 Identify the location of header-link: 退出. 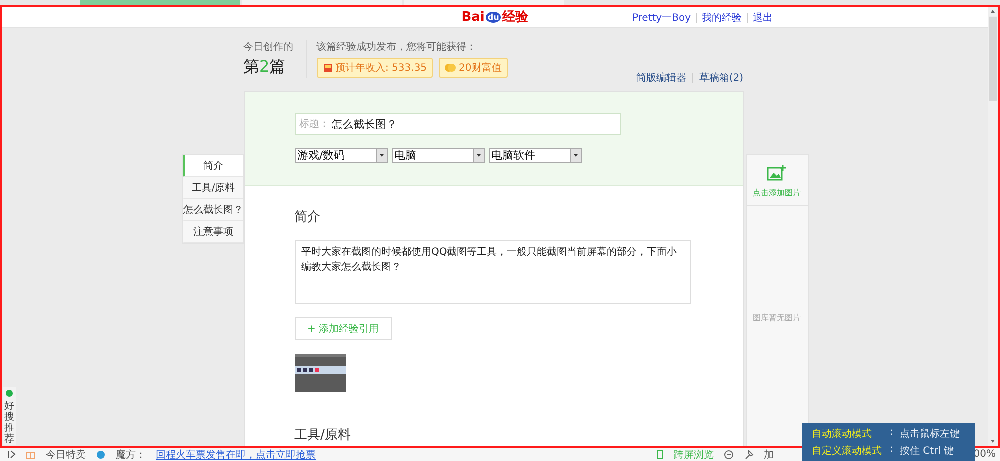
(763, 18).